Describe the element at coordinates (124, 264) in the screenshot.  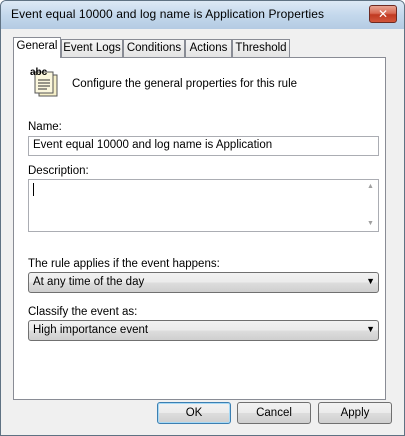
I see `applies-label: The rule applies if the event happens:` at that location.